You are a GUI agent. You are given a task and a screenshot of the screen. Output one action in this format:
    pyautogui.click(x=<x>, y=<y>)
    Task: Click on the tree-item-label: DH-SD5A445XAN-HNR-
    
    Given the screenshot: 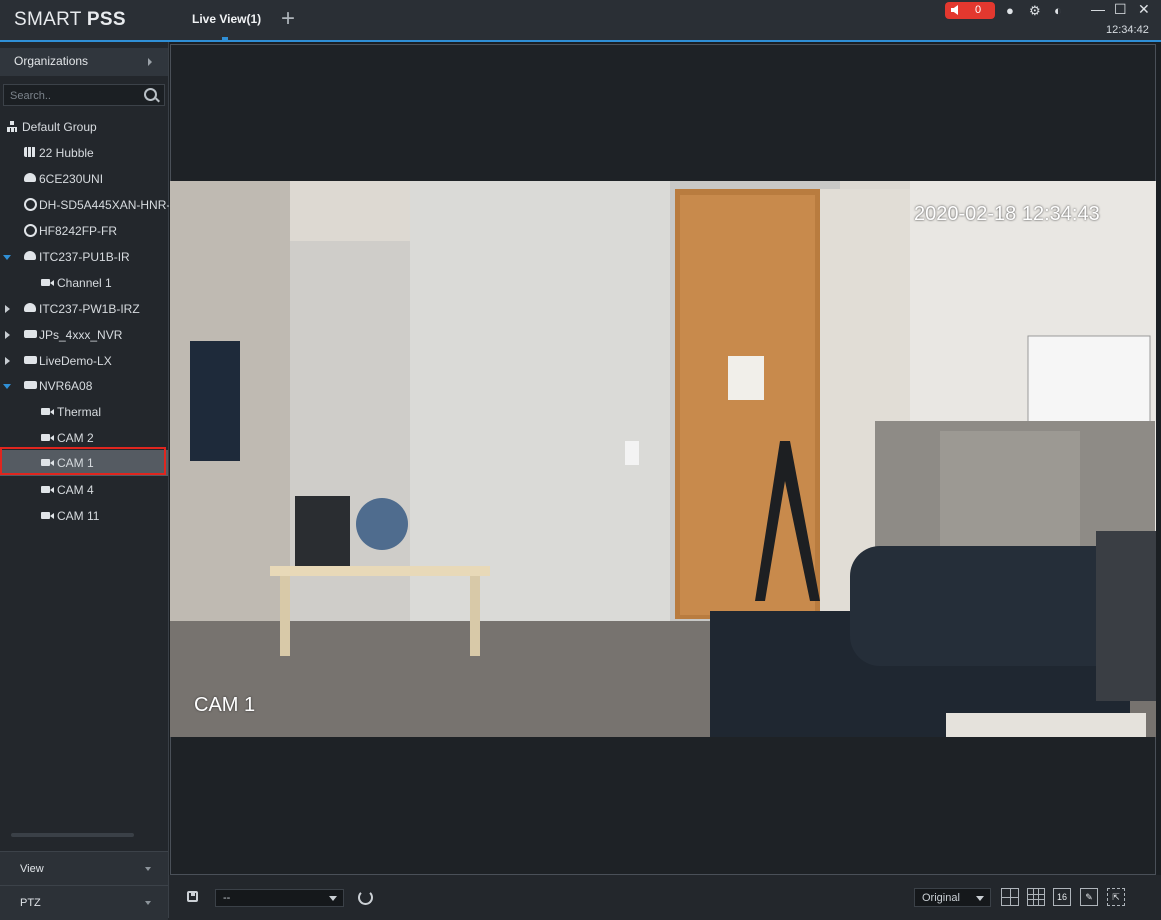 What is the action you would take?
    pyautogui.click(x=105, y=205)
    